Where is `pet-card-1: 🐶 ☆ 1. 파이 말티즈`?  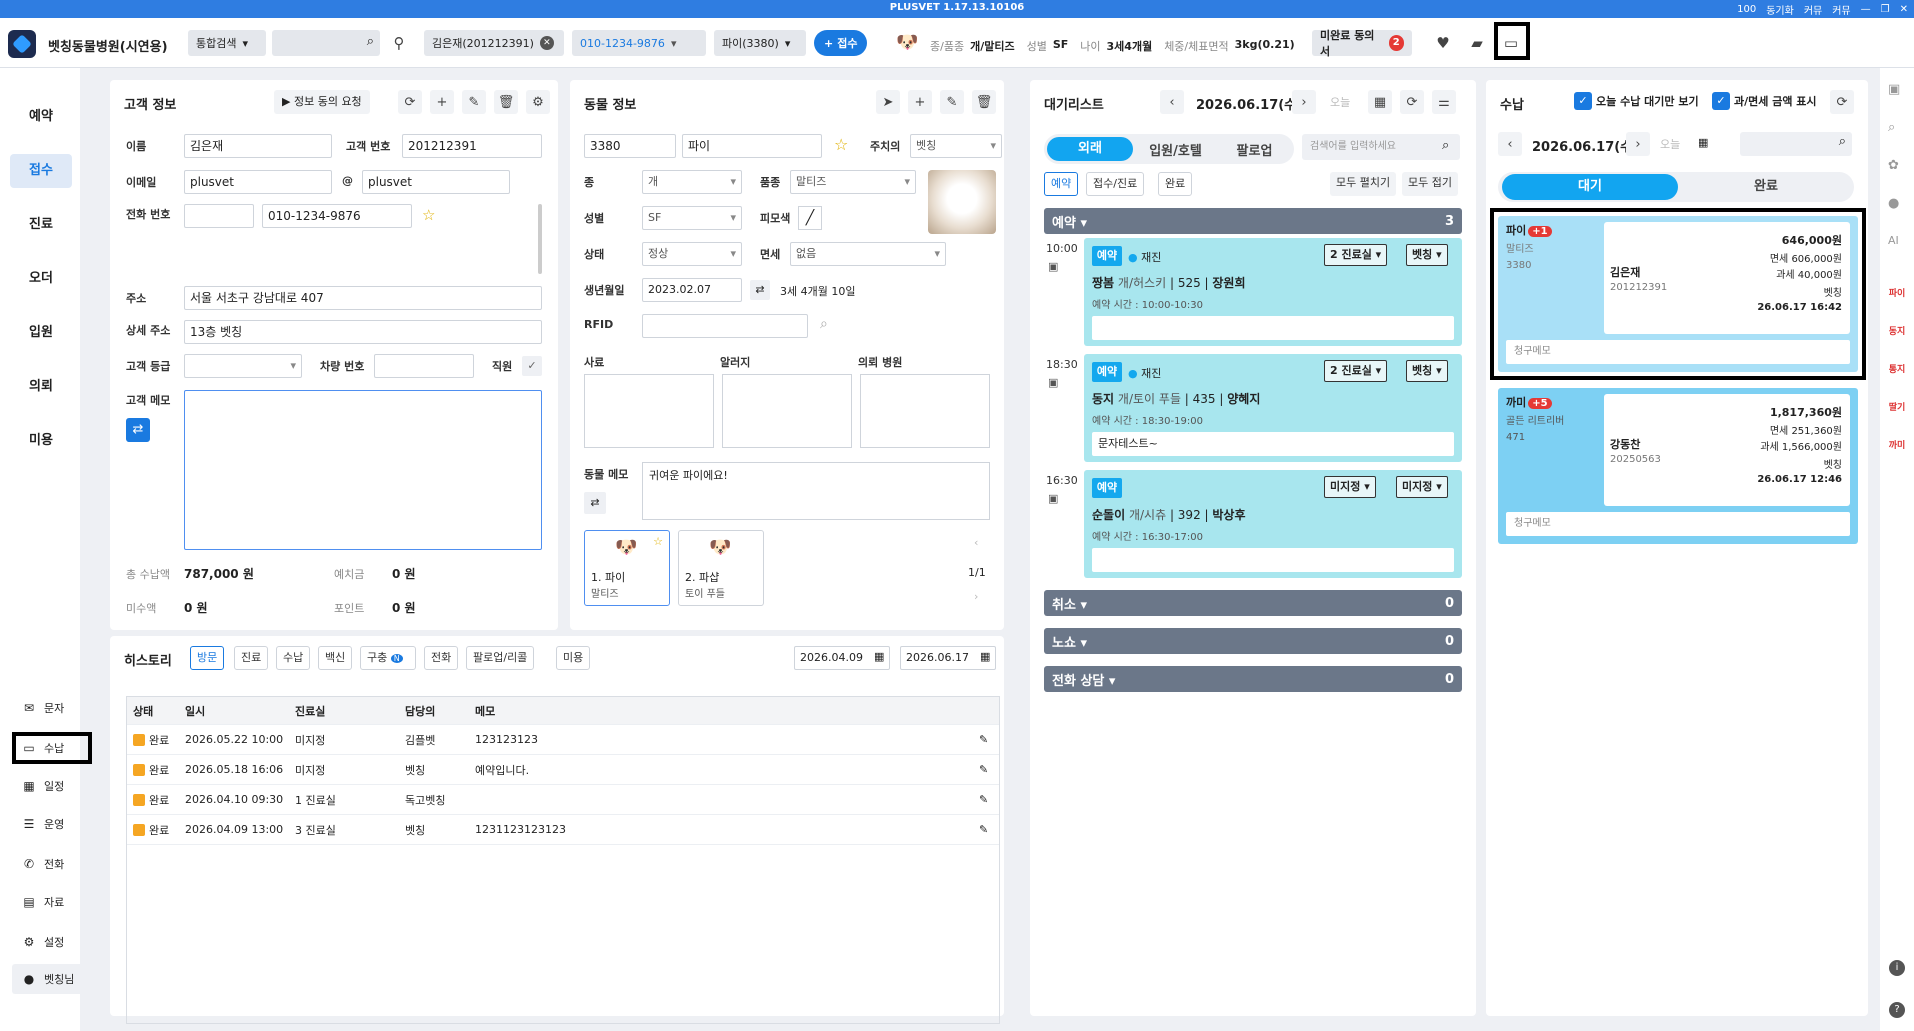
pet-card-1: 🐶 ☆ 1. 파이 말티즈 is located at coordinates (627, 568).